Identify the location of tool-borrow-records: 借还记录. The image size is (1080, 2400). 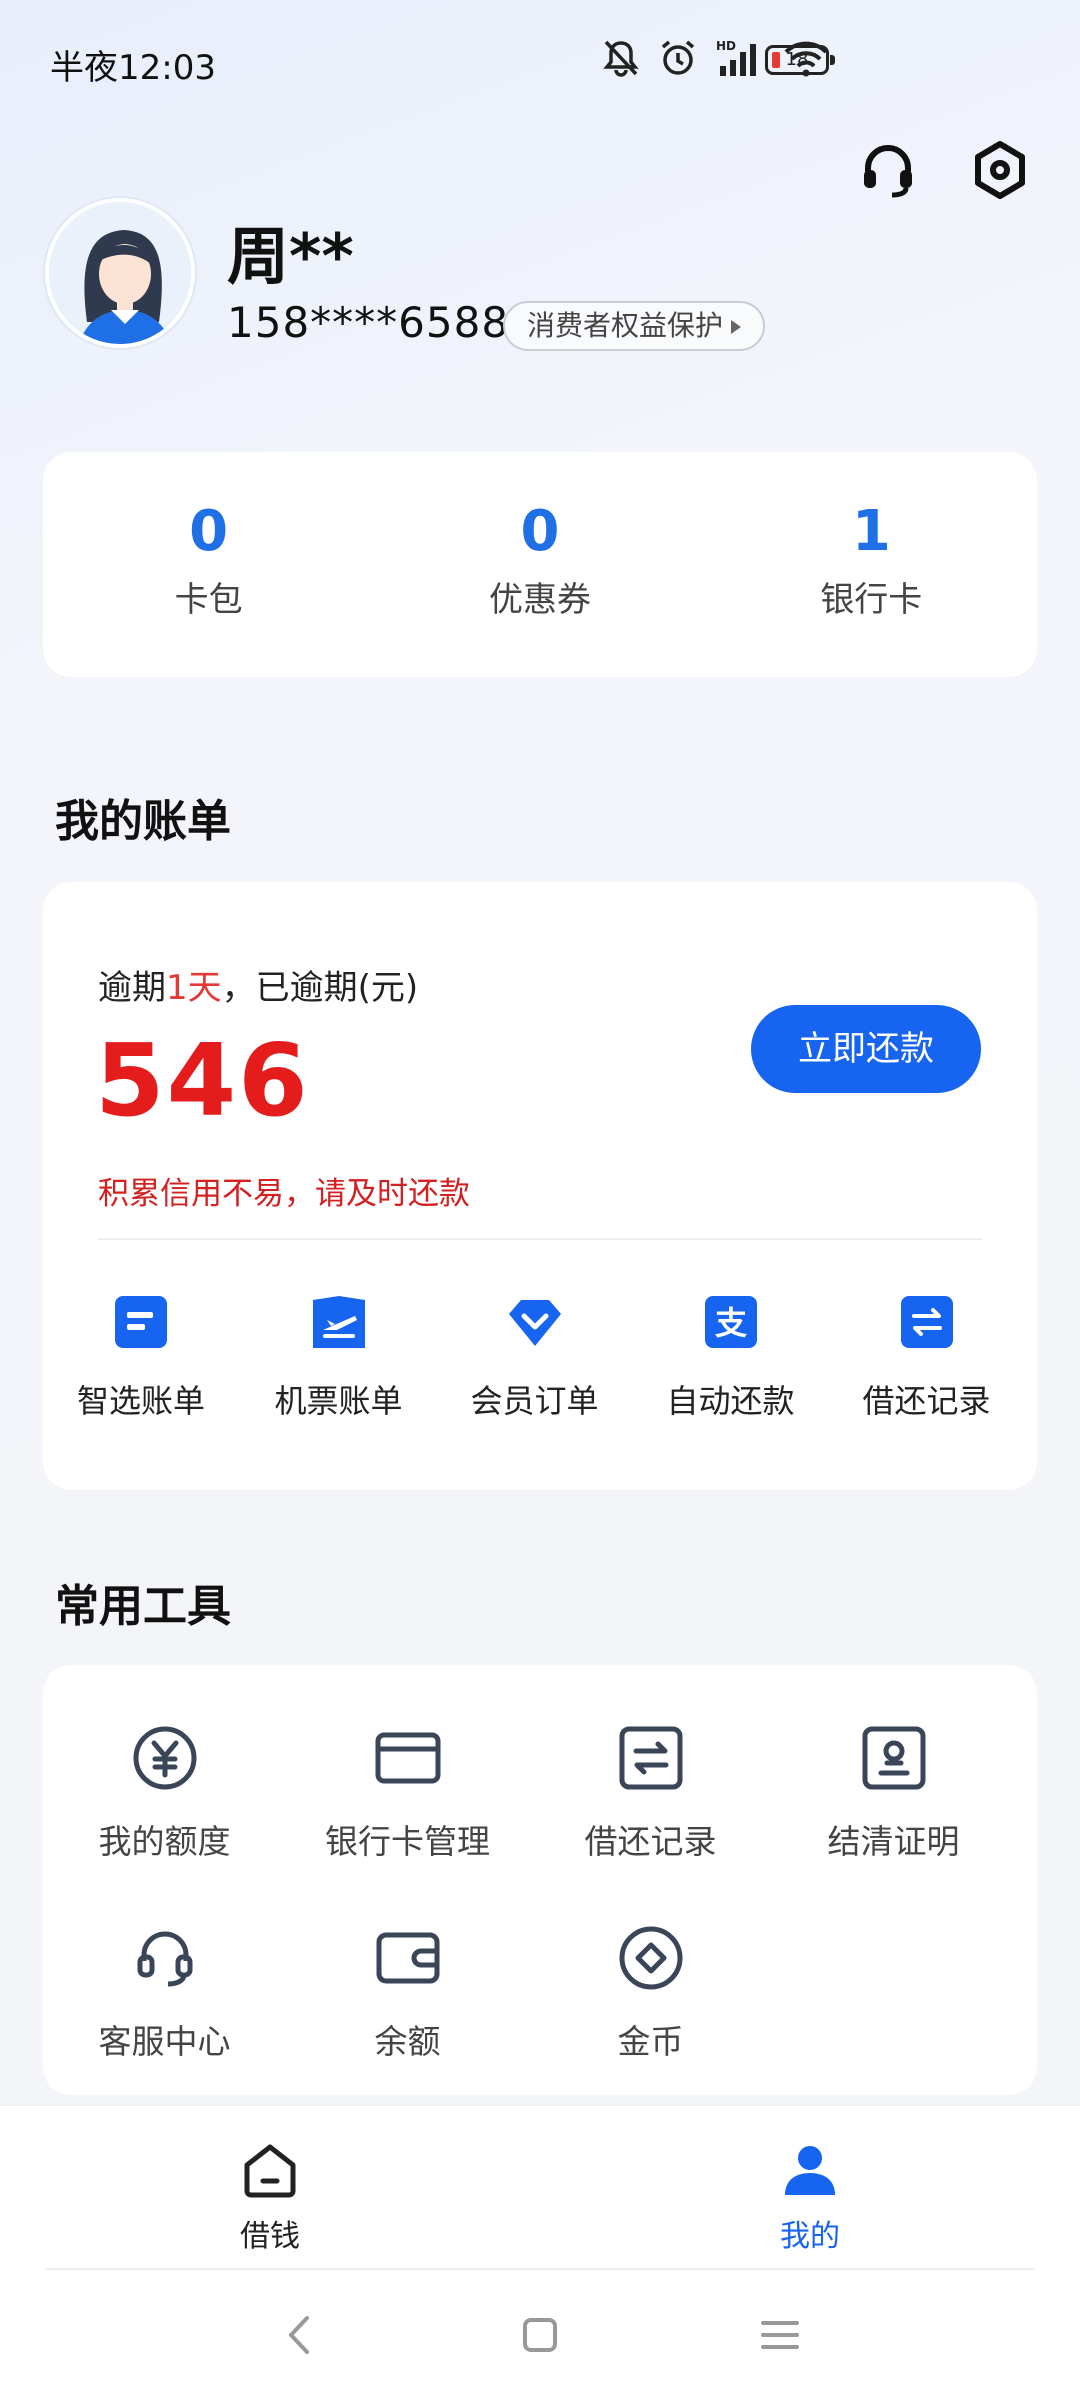
(650, 1825).